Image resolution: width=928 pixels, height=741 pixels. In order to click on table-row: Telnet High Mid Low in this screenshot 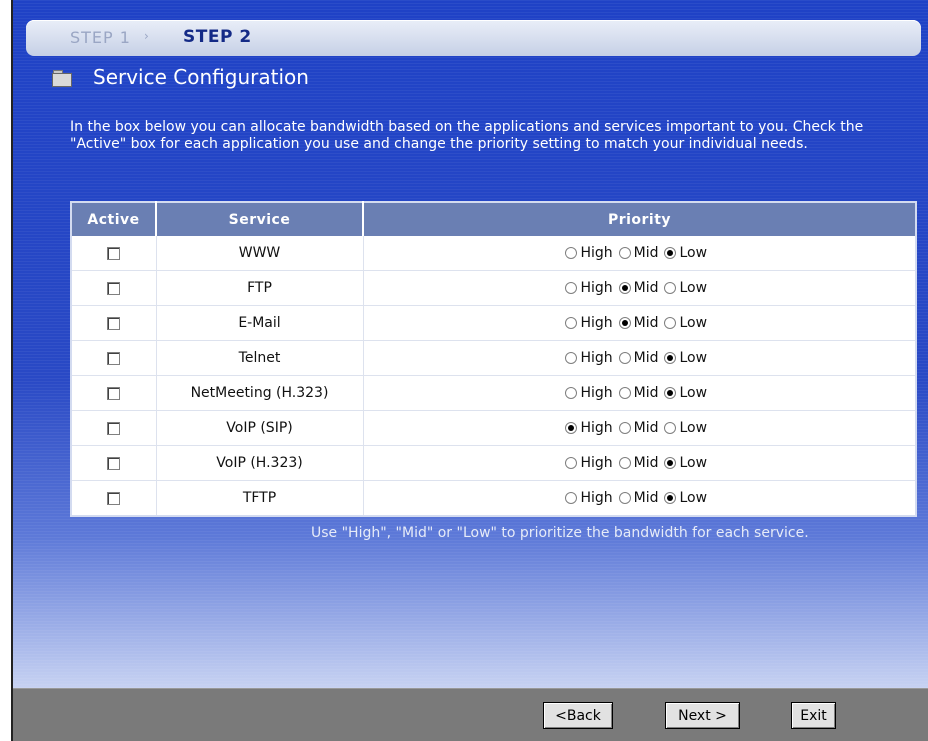, I will do `click(493, 358)`.